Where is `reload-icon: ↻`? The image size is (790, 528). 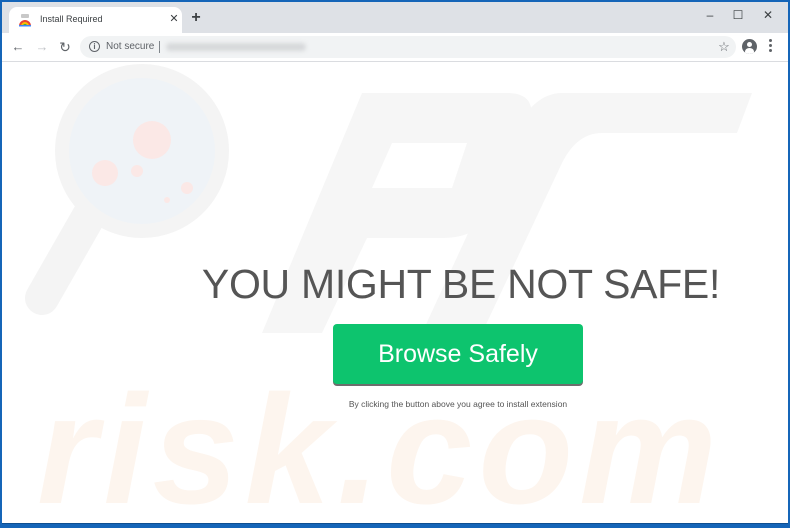
reload-icon: ↻ is located at coordinates (65, 47).